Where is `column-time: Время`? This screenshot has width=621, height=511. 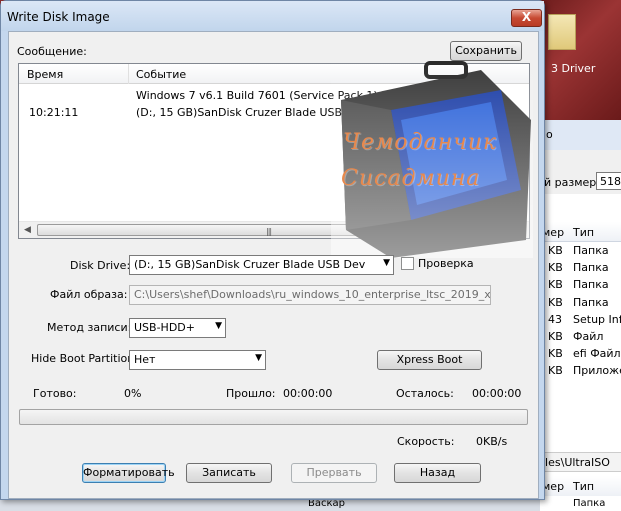
column-time: Время is located at coordinates (45, 74).